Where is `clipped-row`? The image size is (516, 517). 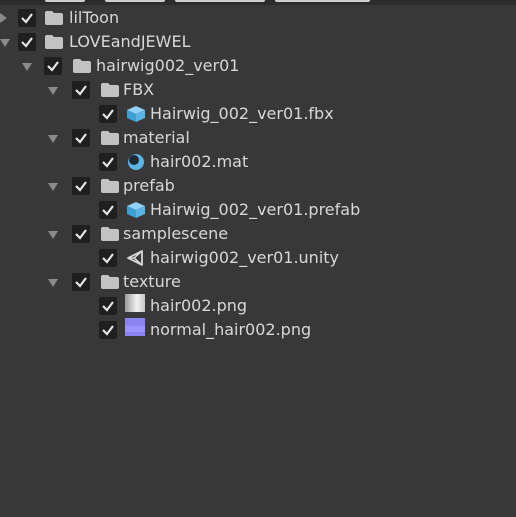 clipped-row is located at coordinates (258, 1).